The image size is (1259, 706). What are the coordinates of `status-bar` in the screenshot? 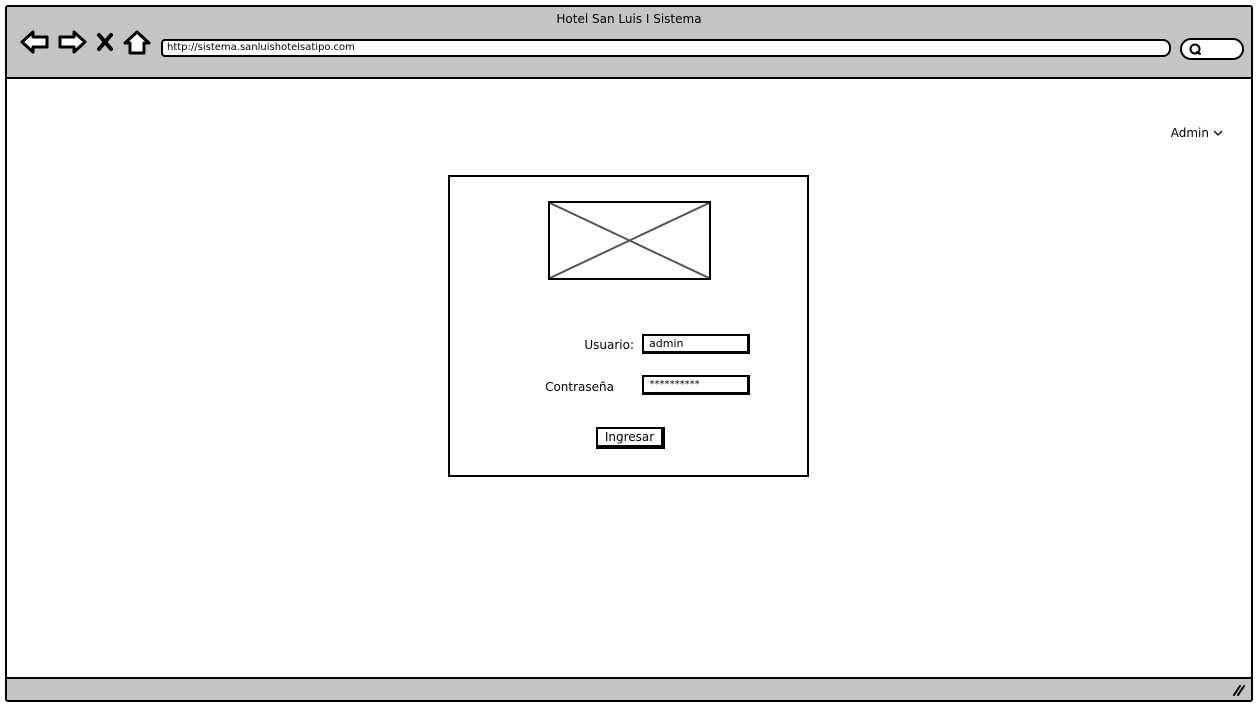 It's located at (629, 688).